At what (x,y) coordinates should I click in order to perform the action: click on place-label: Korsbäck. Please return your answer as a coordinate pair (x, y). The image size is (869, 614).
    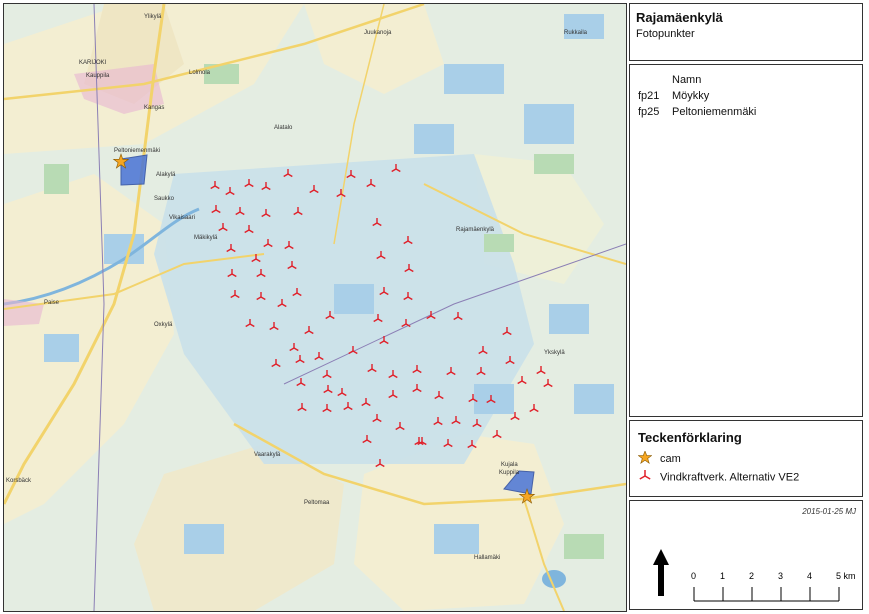
    Looking at the image, I should click on (19, 481).